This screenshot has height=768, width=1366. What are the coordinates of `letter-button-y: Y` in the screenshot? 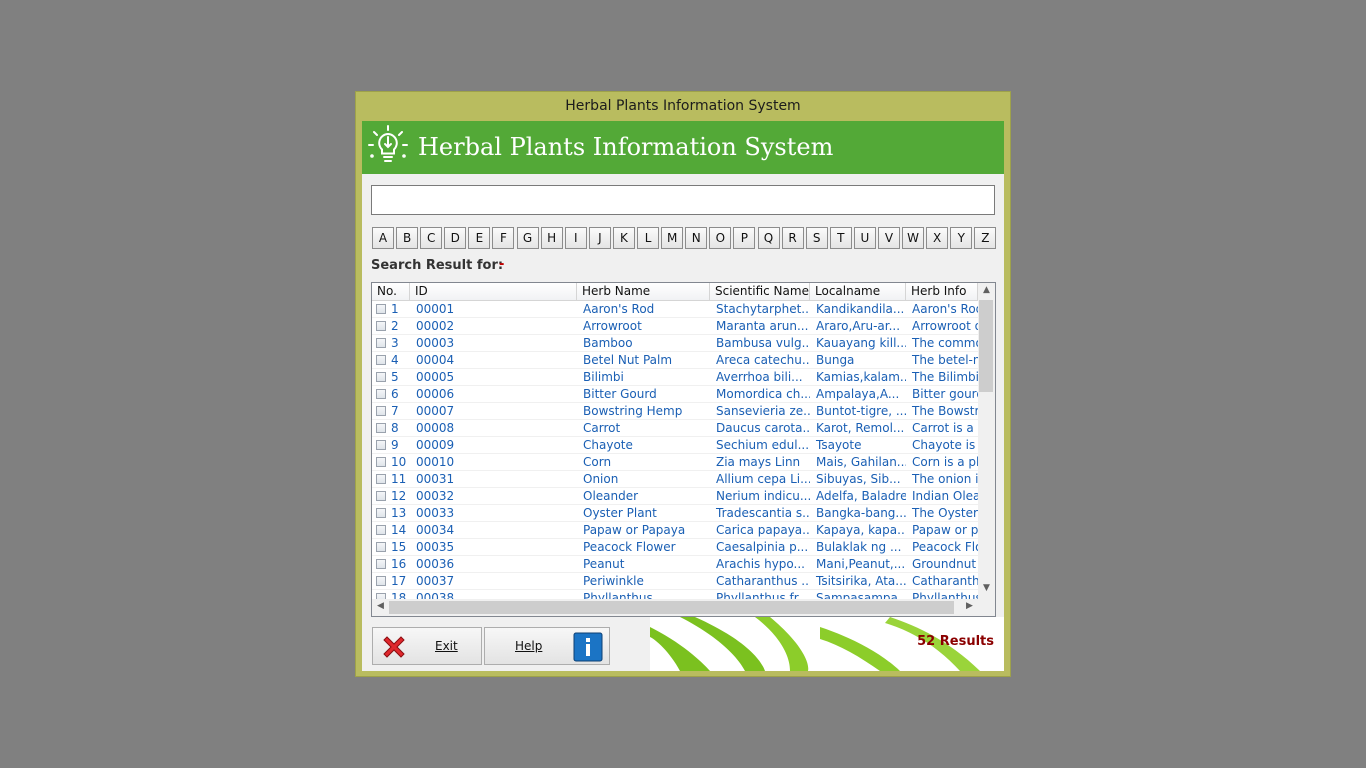 It's located at (961, 238).